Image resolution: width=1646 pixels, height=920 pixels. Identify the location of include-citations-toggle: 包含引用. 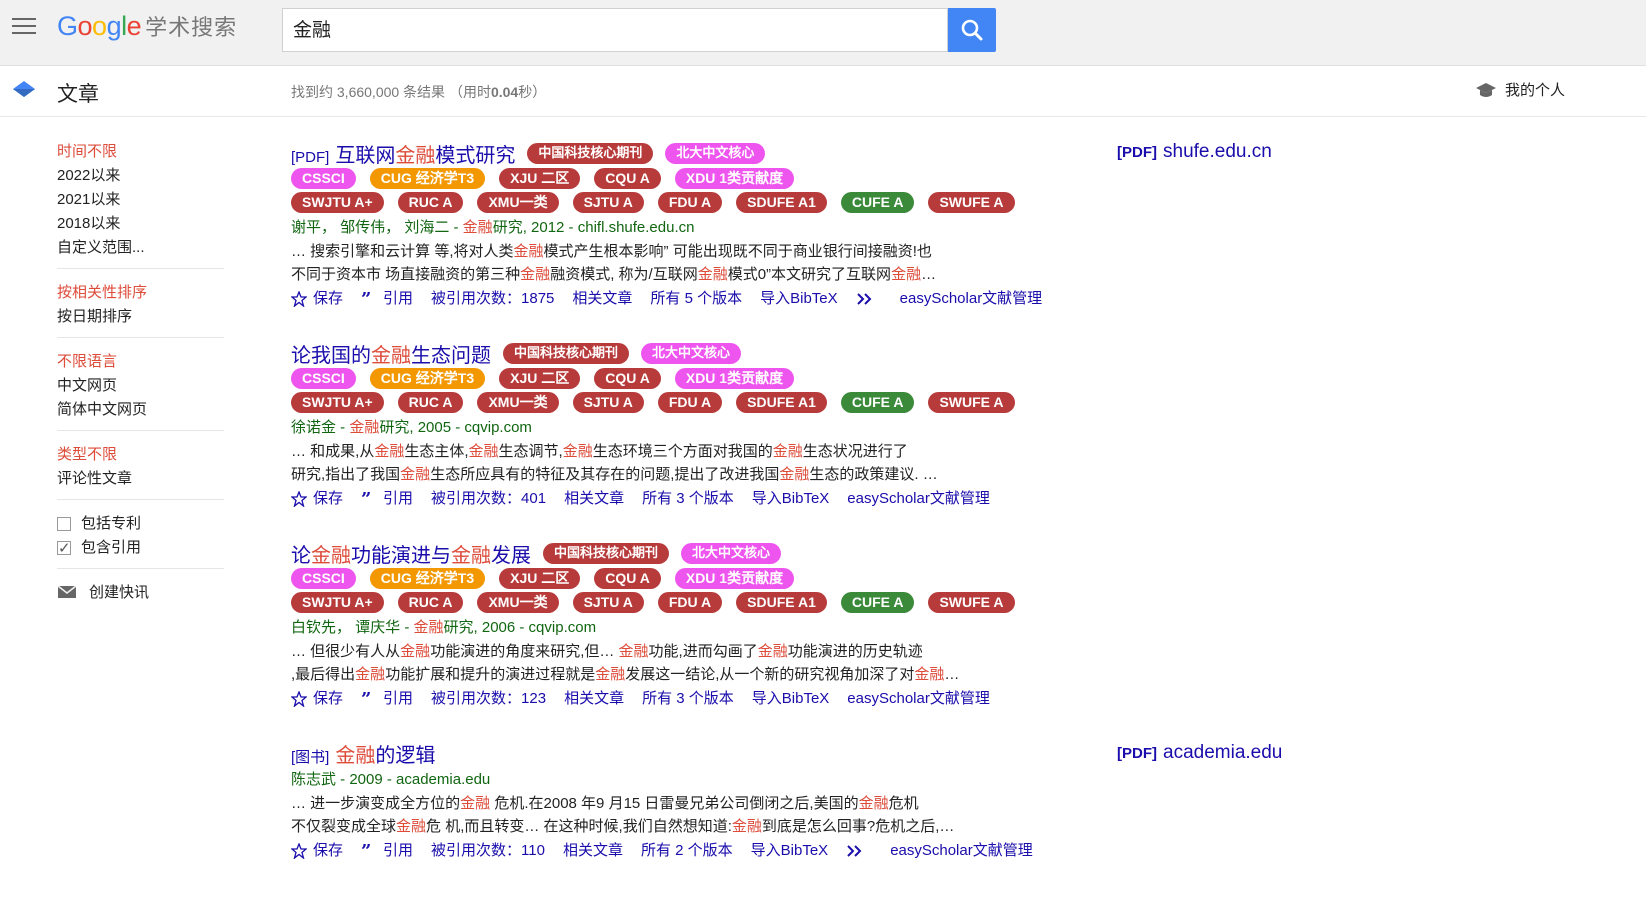
(140, 548).